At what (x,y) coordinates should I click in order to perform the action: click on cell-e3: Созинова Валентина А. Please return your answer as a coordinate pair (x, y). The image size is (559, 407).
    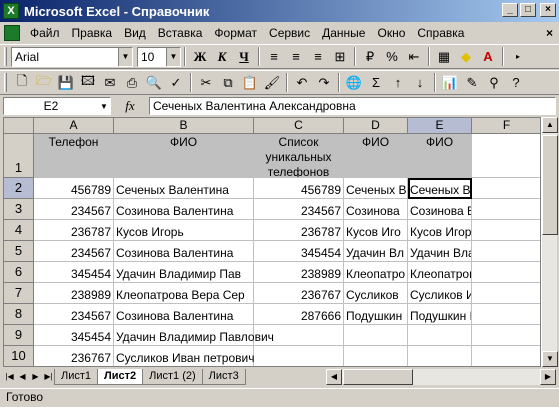
    Looking at the image, I should click on (440, 209).